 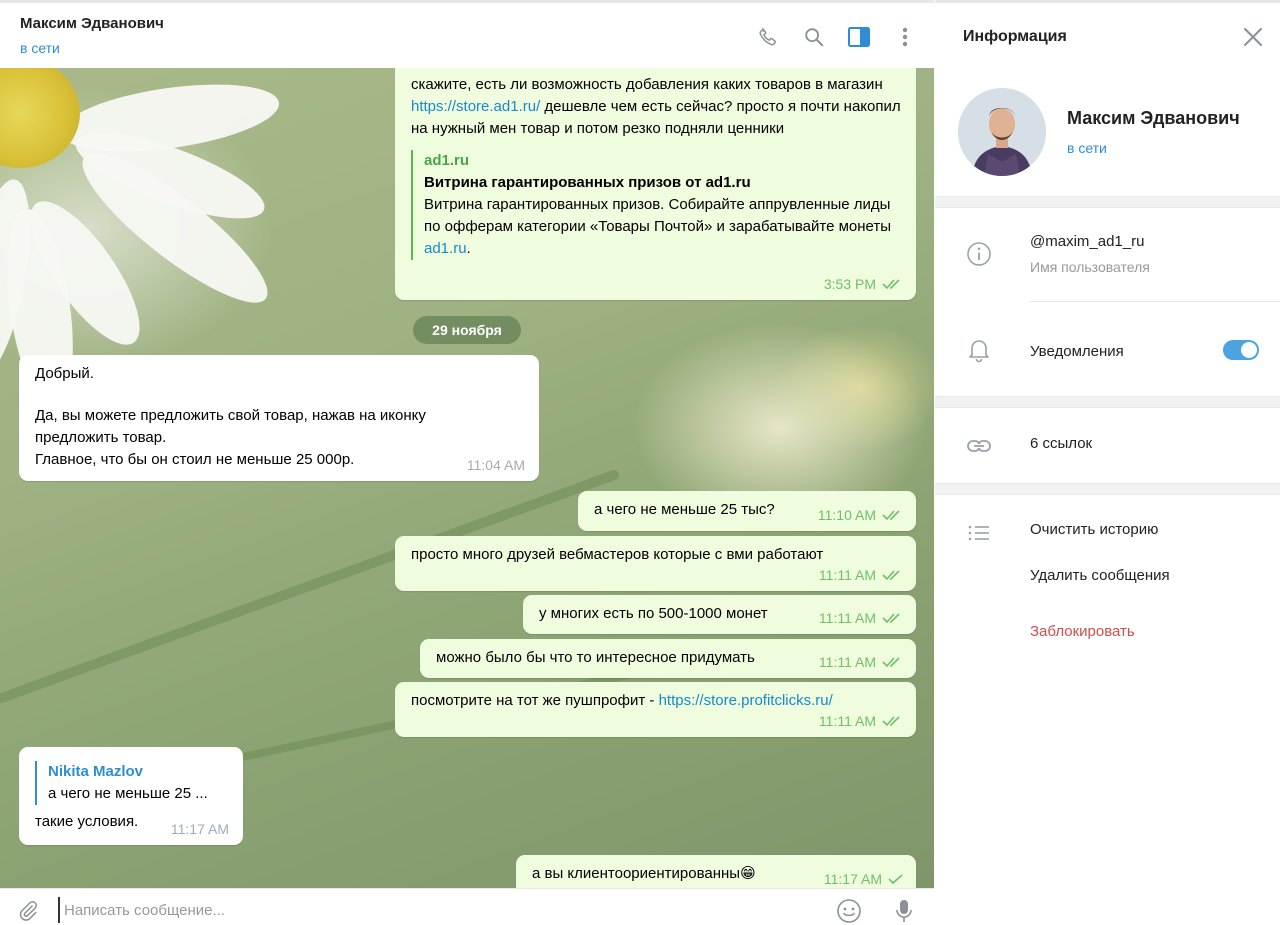 I want to click on message-meta: 11:04 AM, so click(x=496, y=465).